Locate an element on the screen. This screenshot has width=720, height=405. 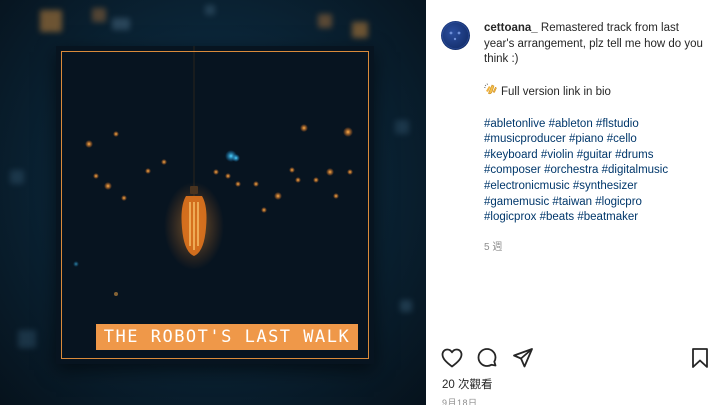
hashtag-line: #abletonlive #ableton #flstudio is located at coordinates (598, 125).